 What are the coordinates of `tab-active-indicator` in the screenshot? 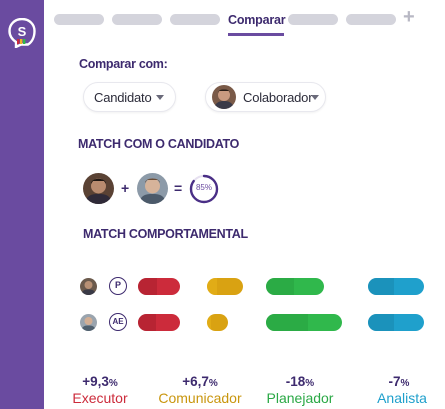 It's located at (256, 34).